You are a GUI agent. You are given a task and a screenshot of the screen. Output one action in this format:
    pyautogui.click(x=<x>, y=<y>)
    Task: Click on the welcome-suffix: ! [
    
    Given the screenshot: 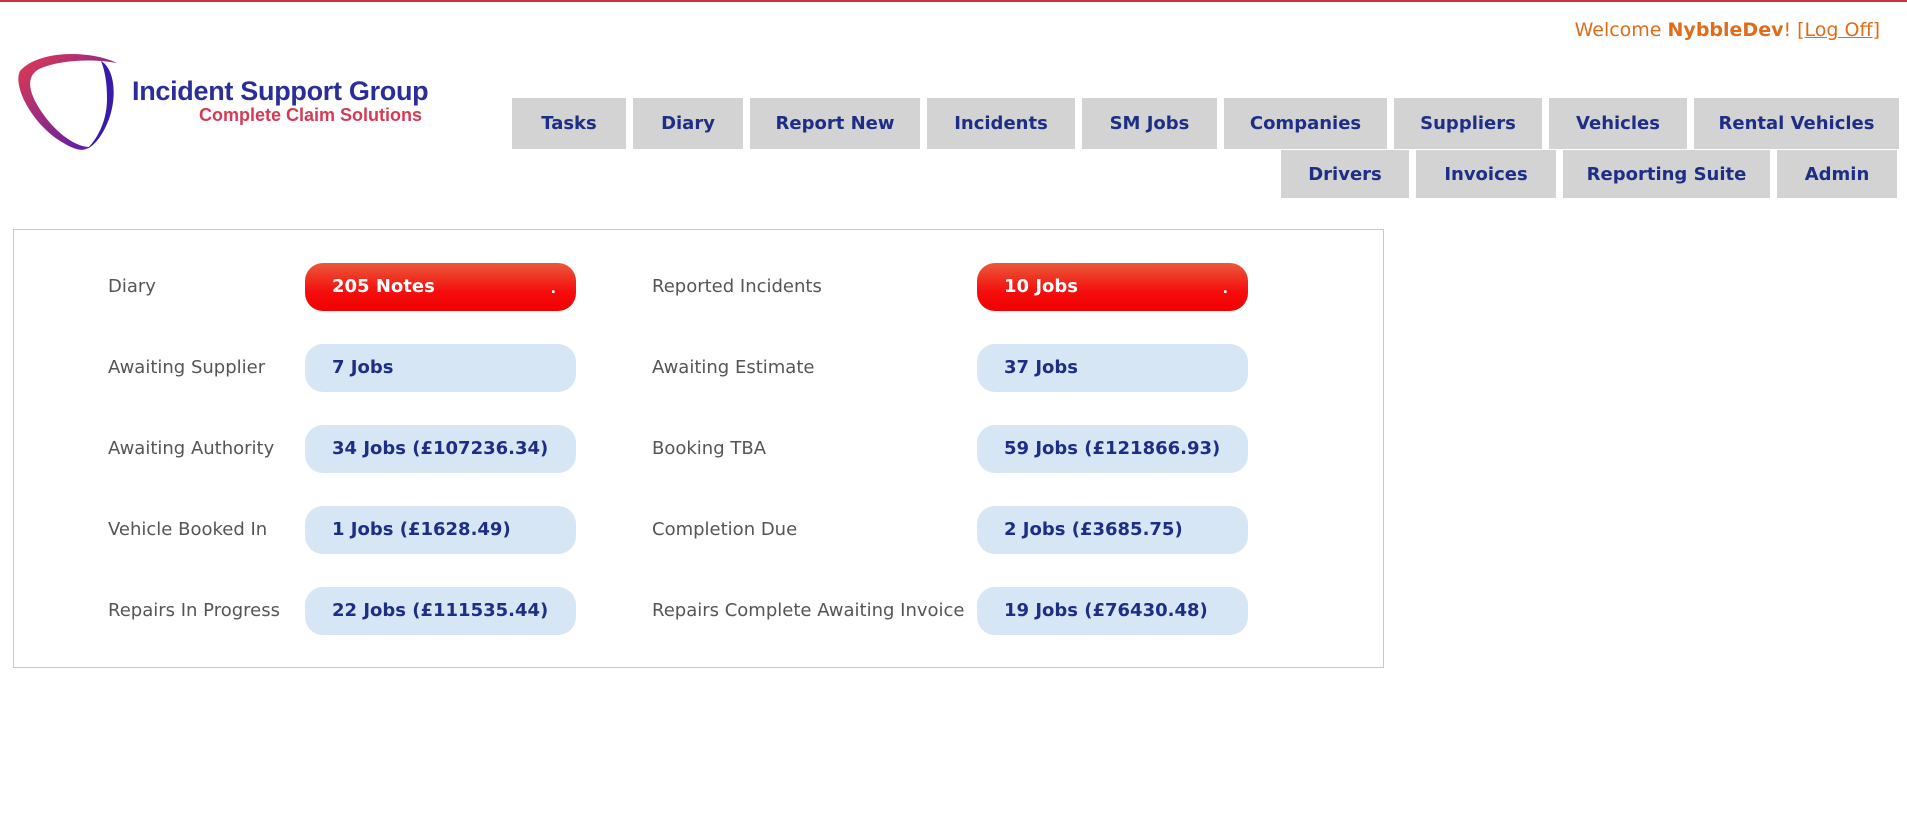 What is the action you would take?
    pyautogui.click(x=1794, y=30)
    